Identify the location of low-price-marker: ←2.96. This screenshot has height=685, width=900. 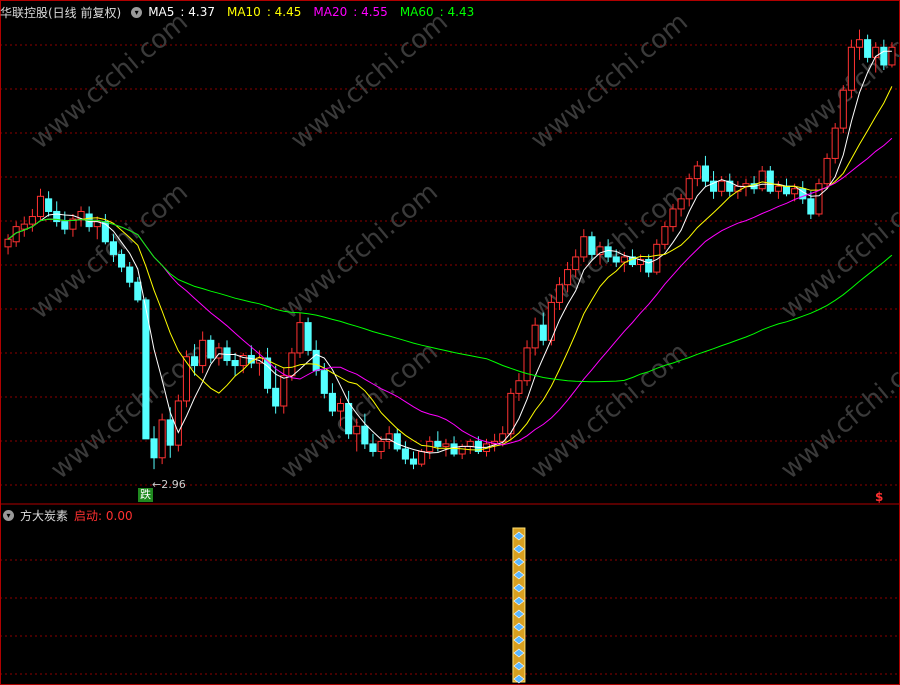
(169, 484).